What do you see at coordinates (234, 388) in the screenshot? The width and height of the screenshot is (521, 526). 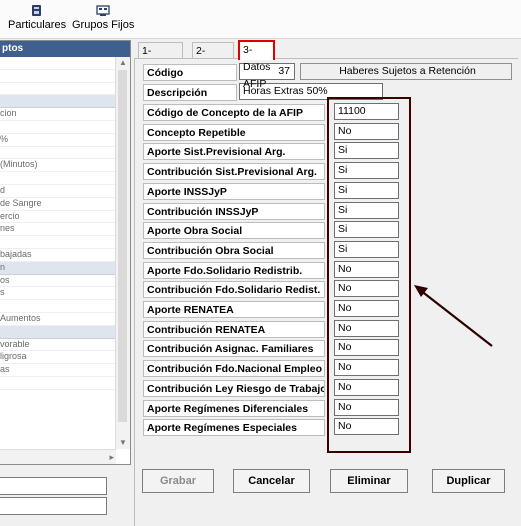 I see `afip-field-label: Contribución Ley Riesgo de Trabajo` at bounding box center [234, 388].